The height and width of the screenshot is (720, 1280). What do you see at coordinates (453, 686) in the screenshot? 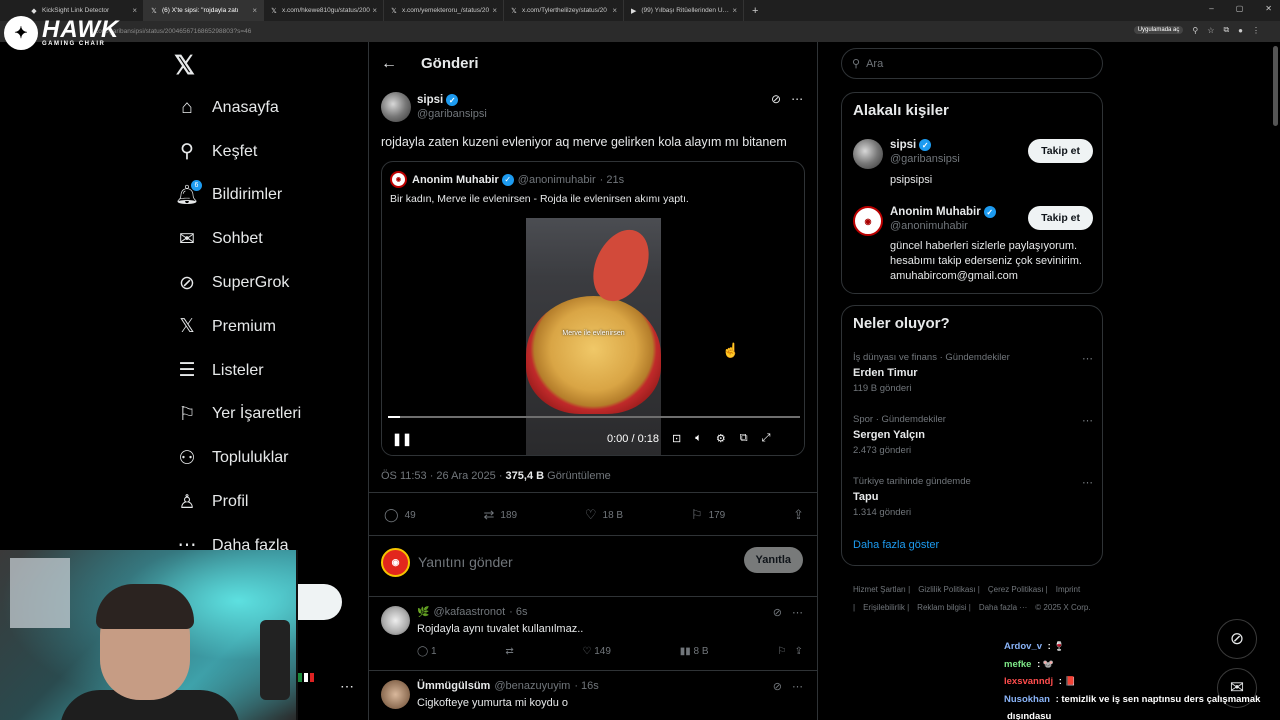
I see `reply-name: Ümmügülsüm` at bounding box center [453, 686].